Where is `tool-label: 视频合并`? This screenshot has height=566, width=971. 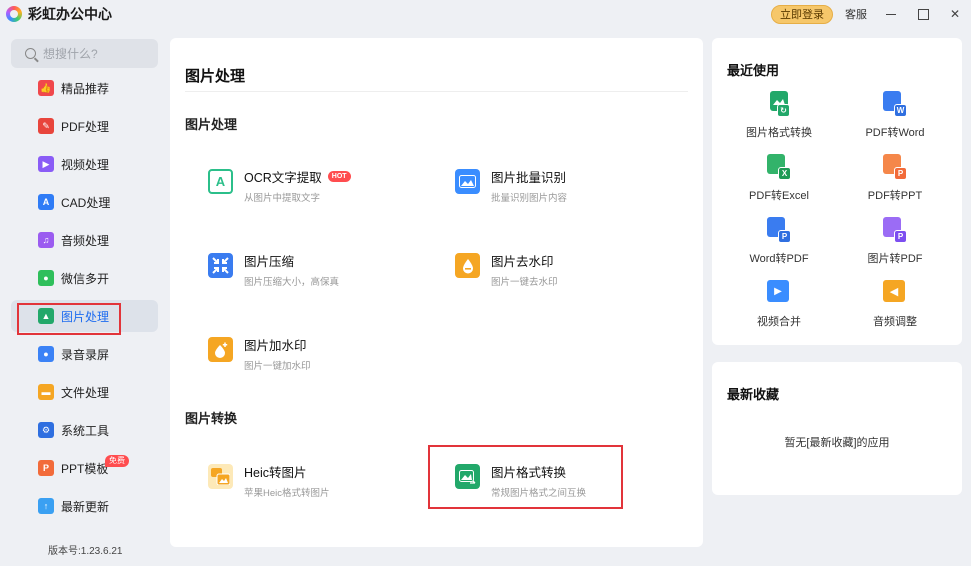 tool-label: 视频合并 is located at coordinates (779, 322).